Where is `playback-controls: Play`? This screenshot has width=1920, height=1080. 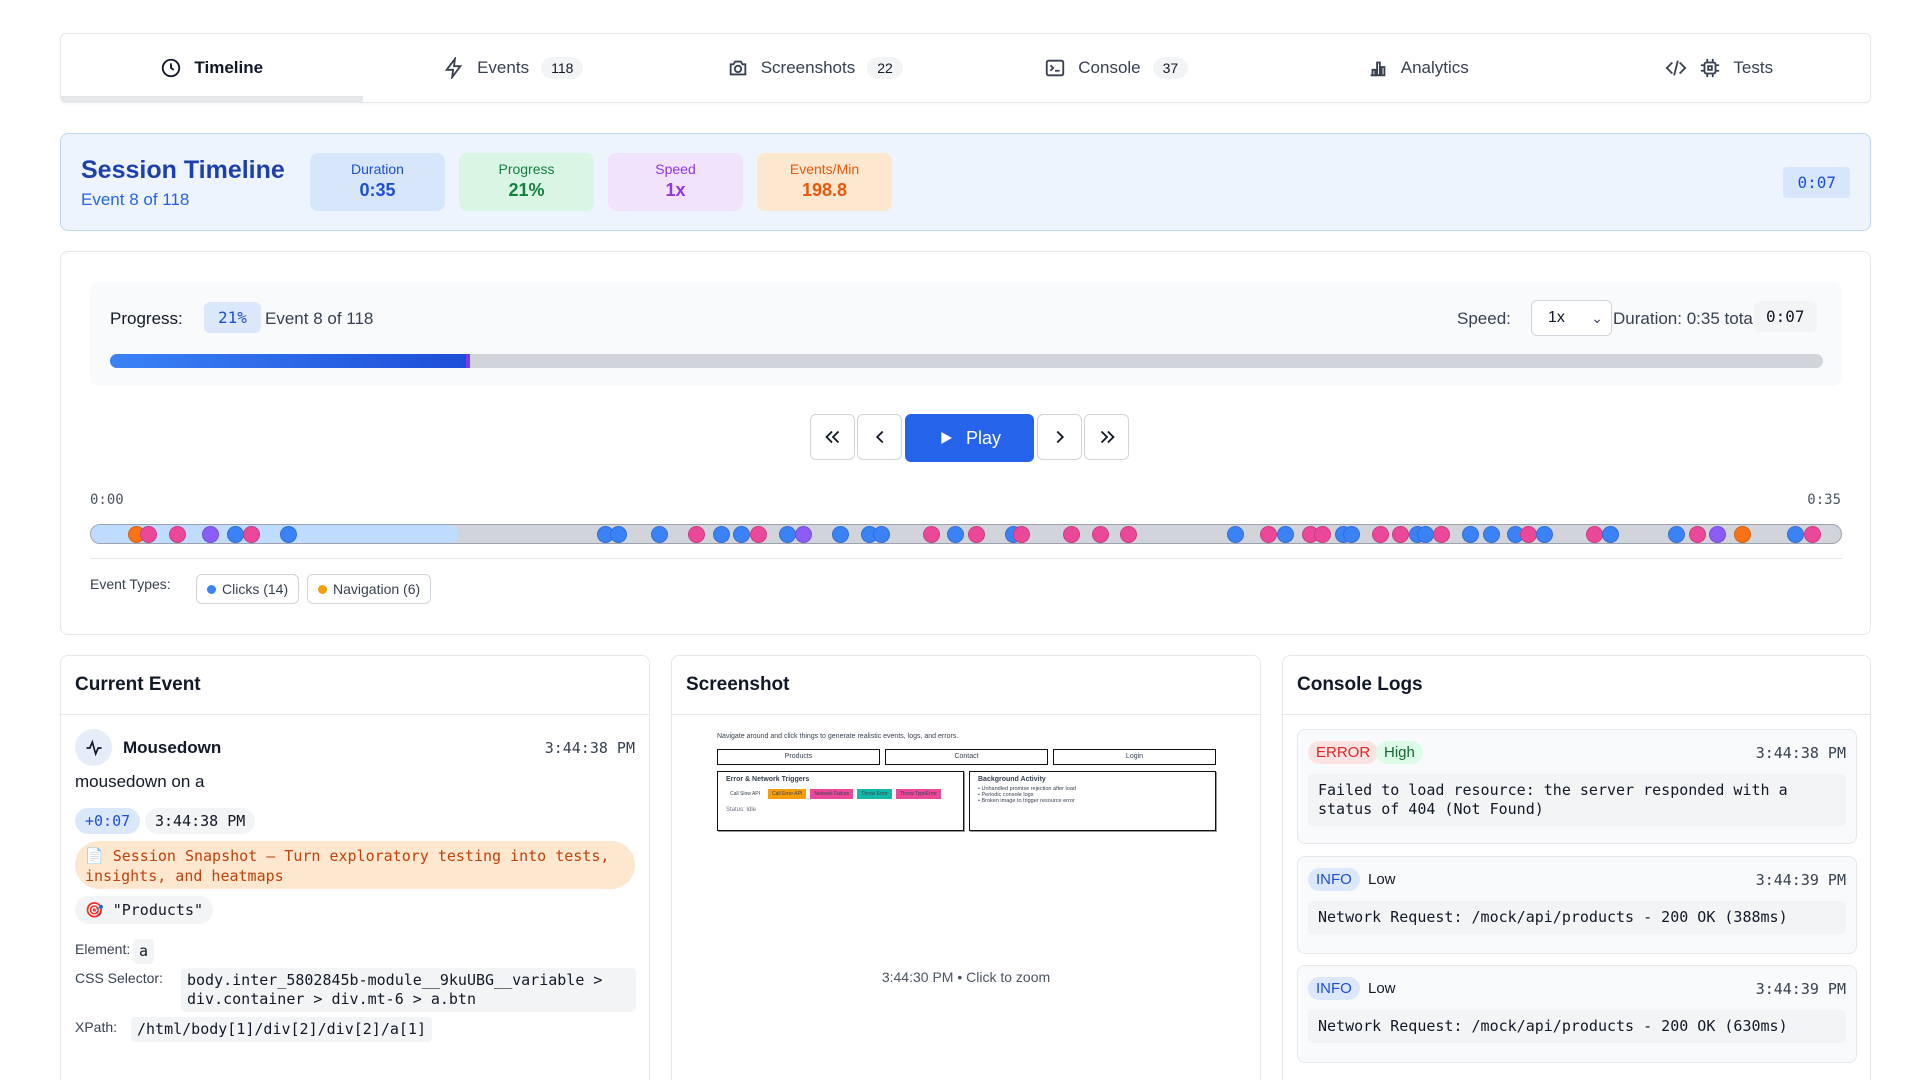
playback-controls: Play is located at coordinates (969, 438).